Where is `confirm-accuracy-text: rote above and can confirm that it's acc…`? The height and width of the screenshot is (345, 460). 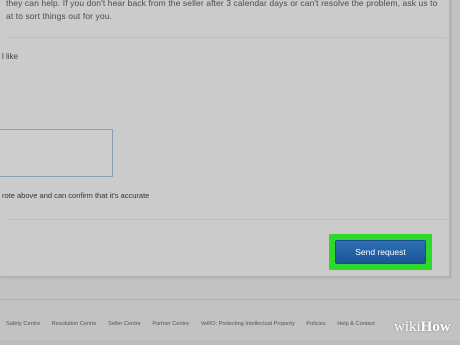 confirm-accuracy-text: rote above and can confirm that it's acc… is located at coordinates (76, 195).